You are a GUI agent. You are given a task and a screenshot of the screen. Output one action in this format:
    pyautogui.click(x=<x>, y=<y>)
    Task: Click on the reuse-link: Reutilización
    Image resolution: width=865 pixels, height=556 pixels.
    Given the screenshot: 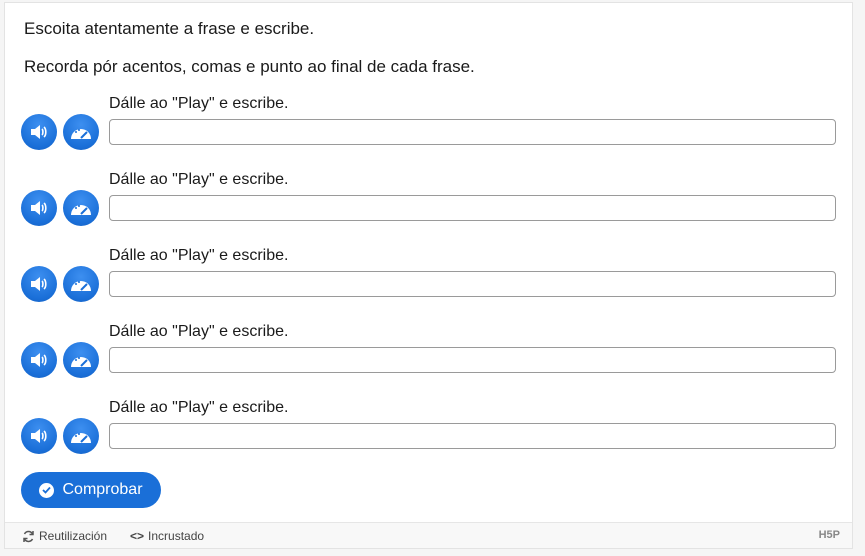 What is the action you would take?
    pyautogui.click(x=64, y=536)
    